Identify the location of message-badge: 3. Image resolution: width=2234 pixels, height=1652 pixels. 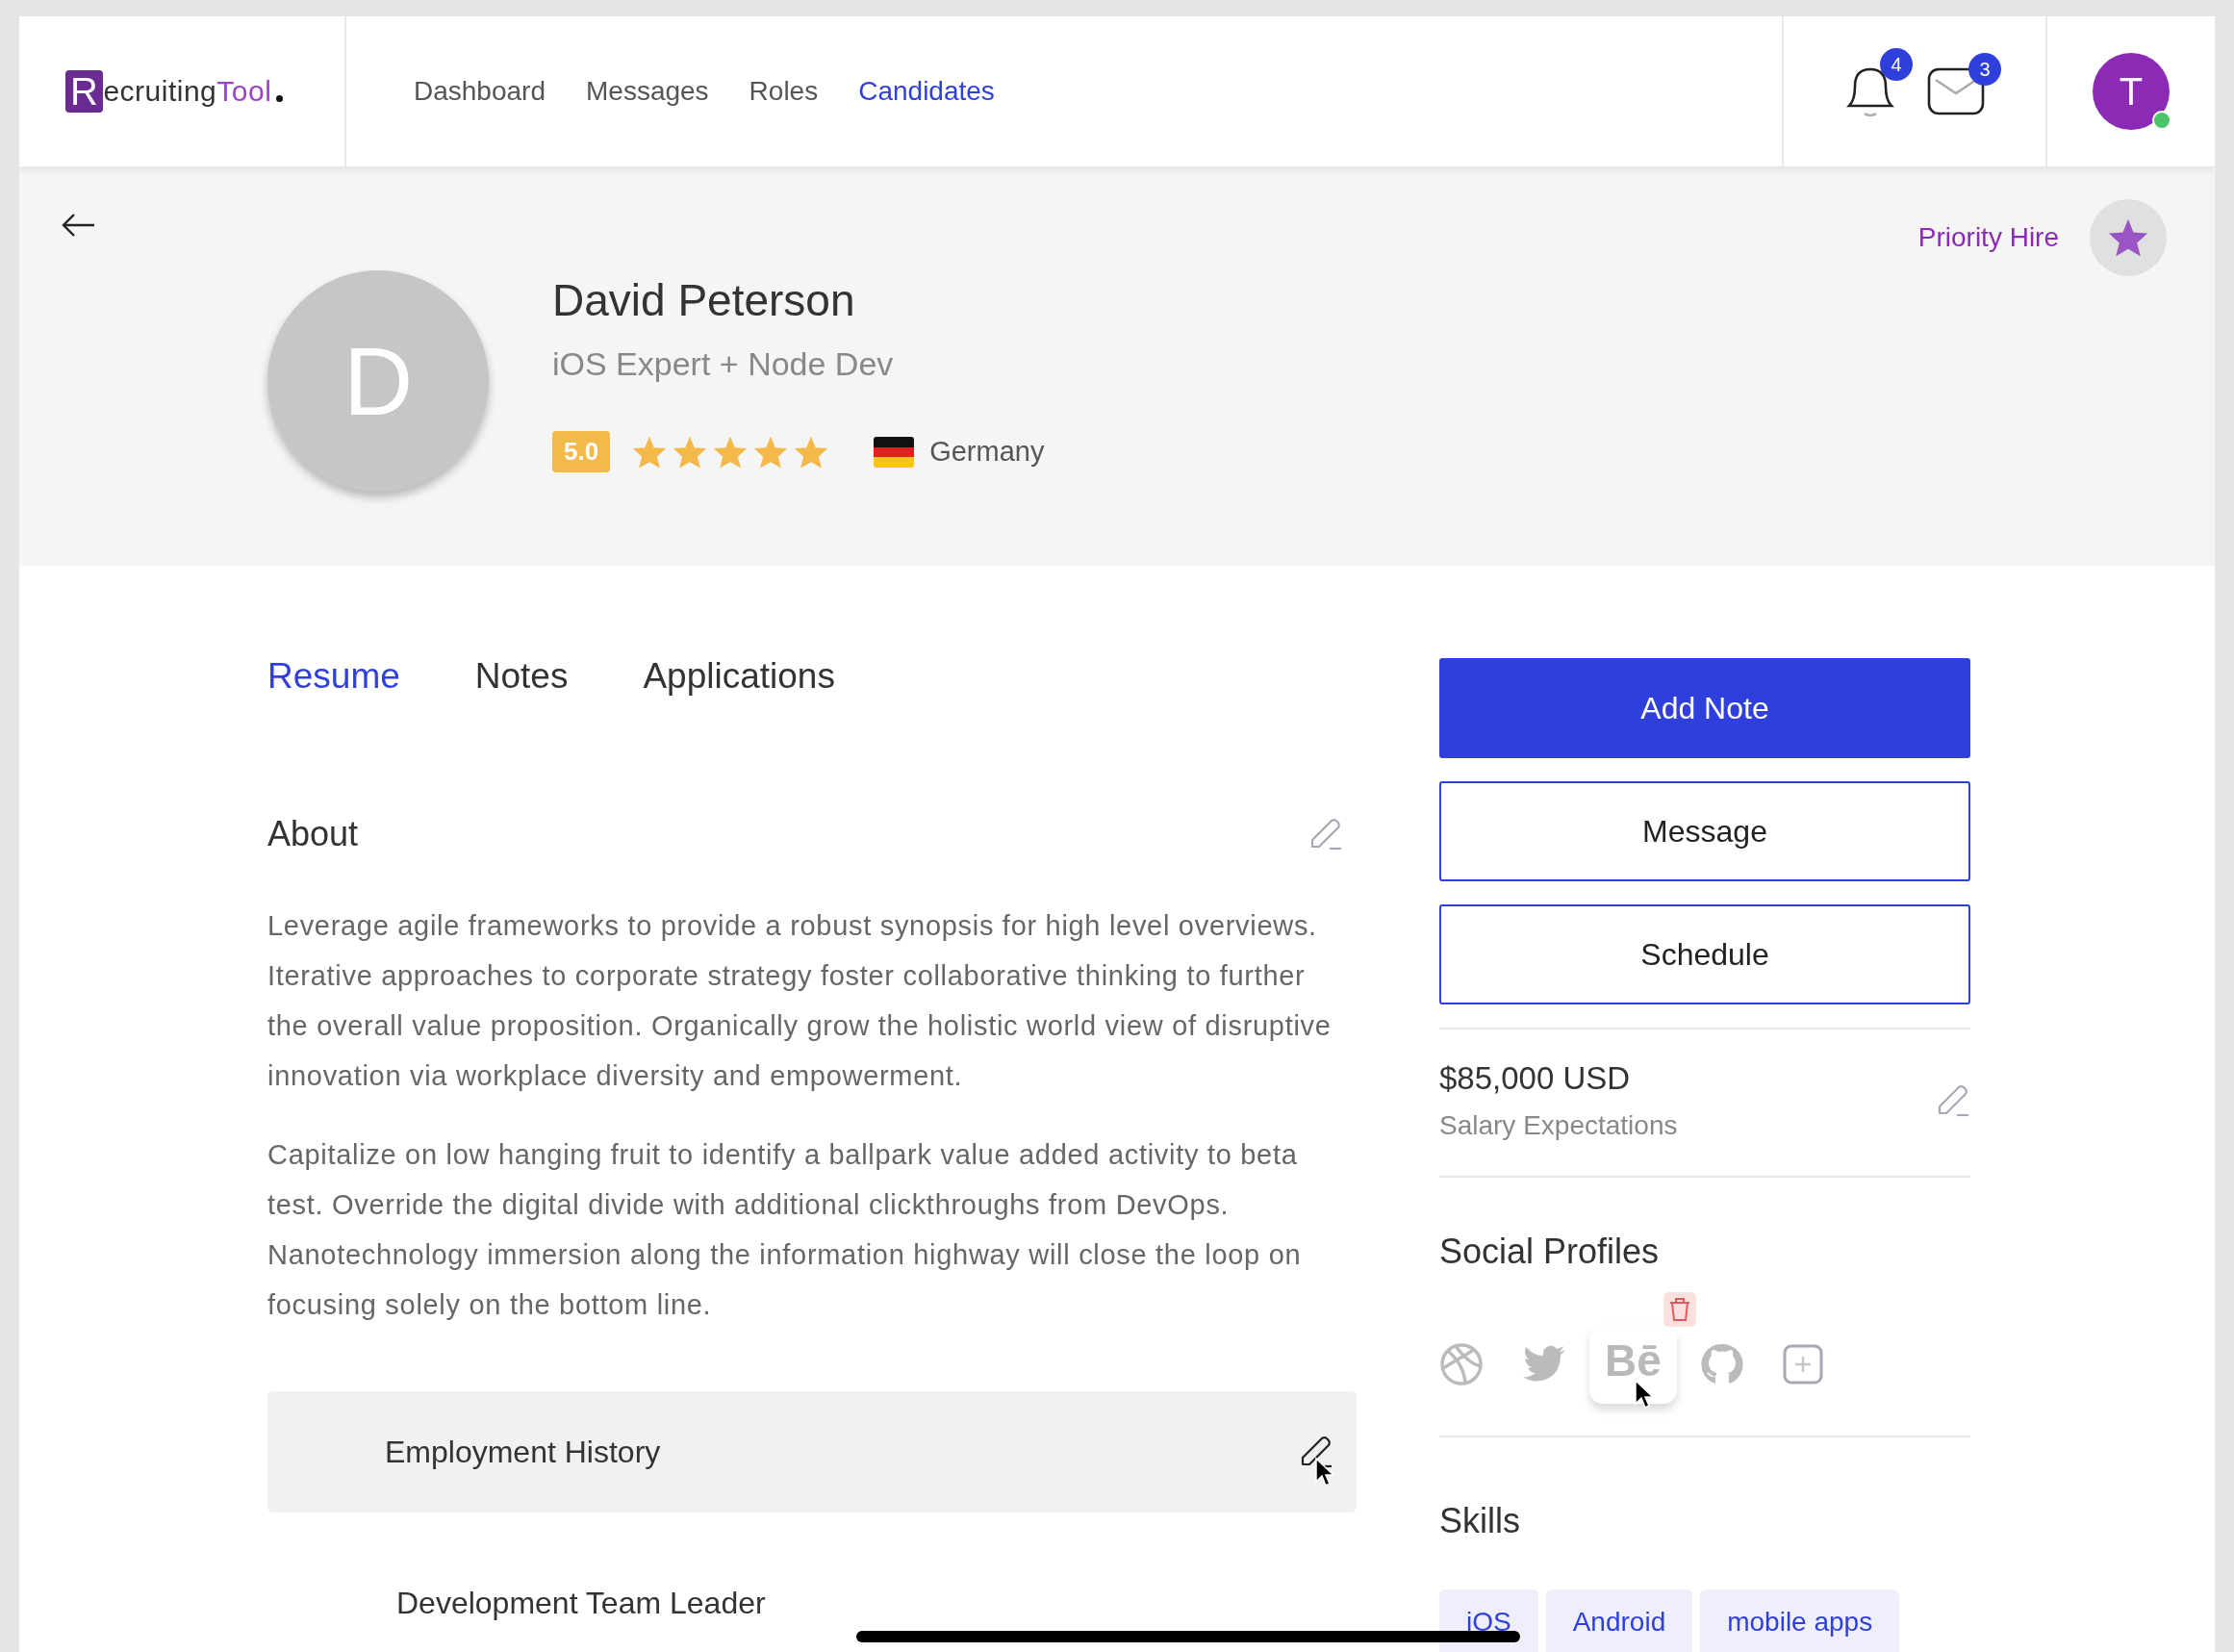
(1985, 69).